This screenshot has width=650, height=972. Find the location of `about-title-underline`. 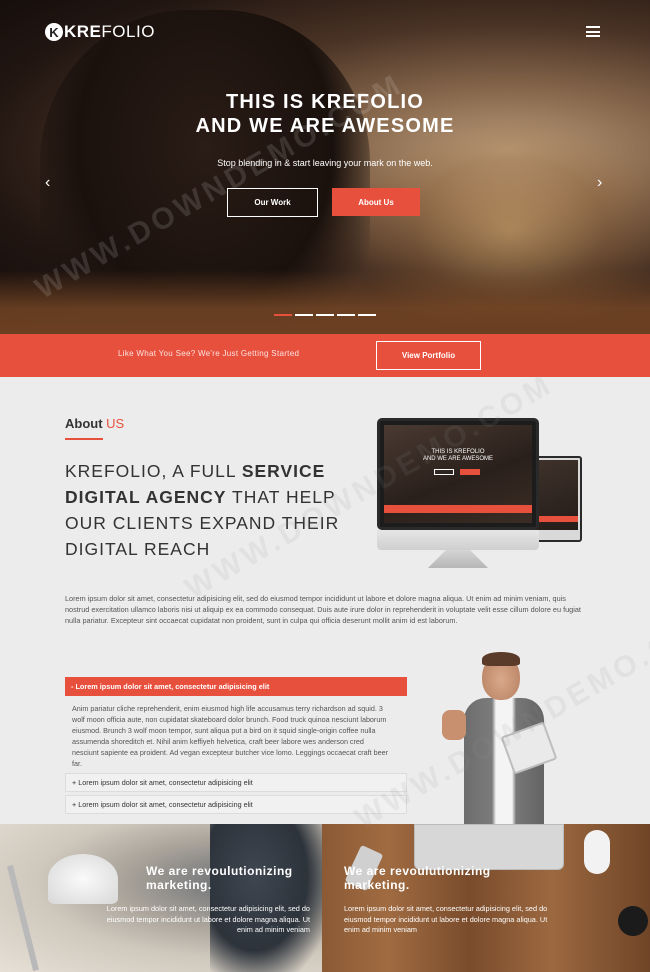

about-title-underline is located at coordinates (84, 439).